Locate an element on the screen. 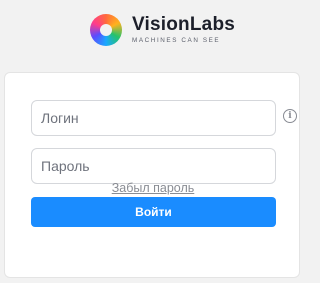 This screenshot has width=320, height=283. logo-text: VisionLabs MACHINES CAN SEE is located at coordinates (183, 30).